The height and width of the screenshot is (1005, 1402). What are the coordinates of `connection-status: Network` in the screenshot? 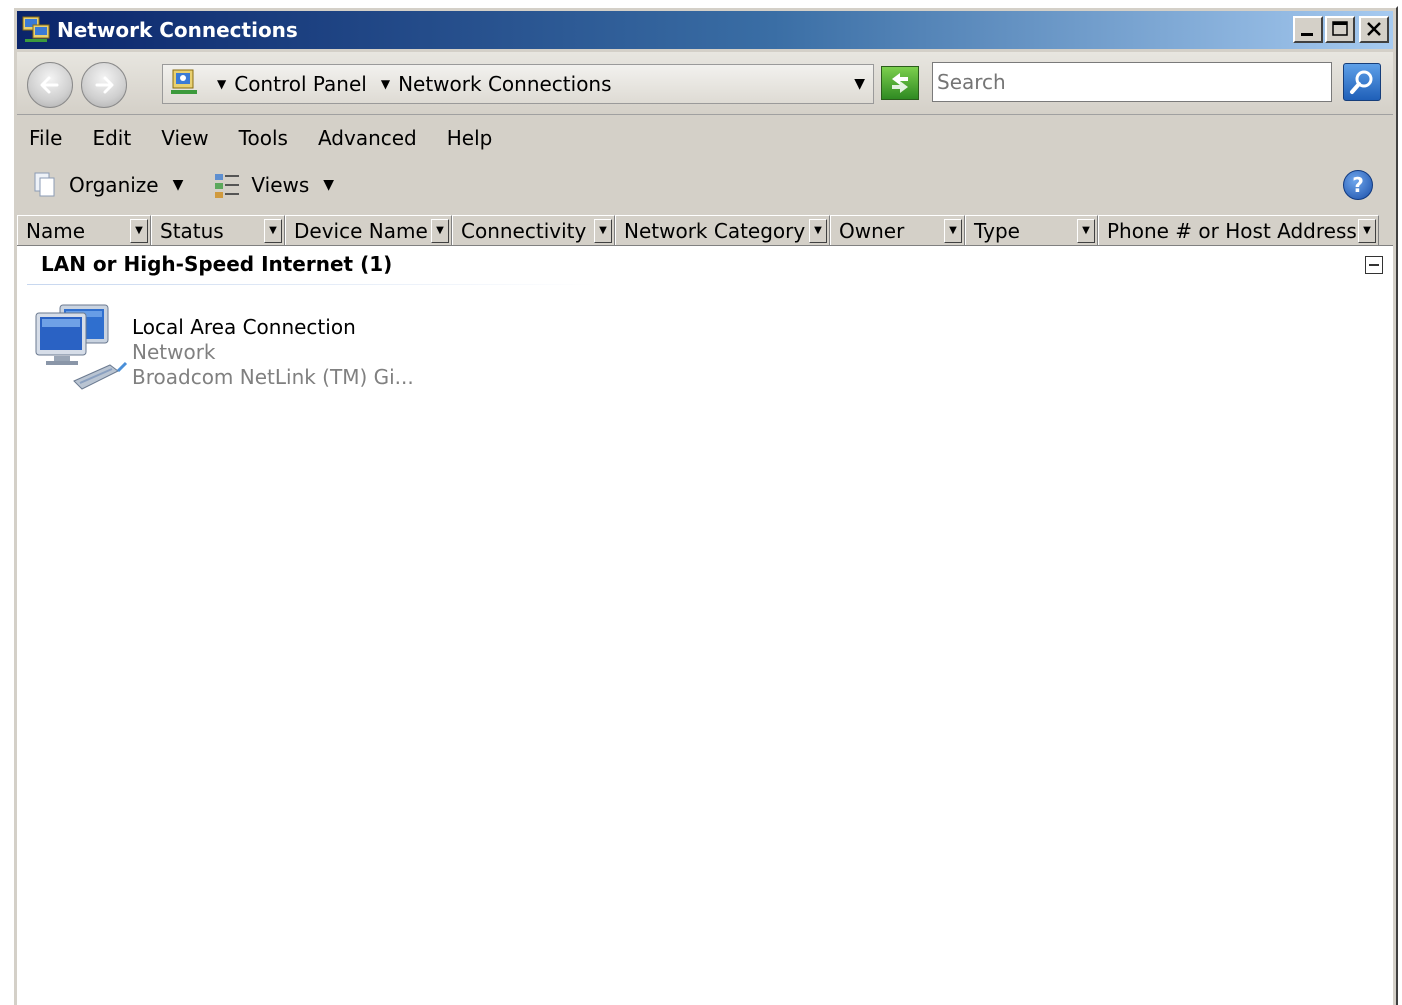 It's located at (174, 352).